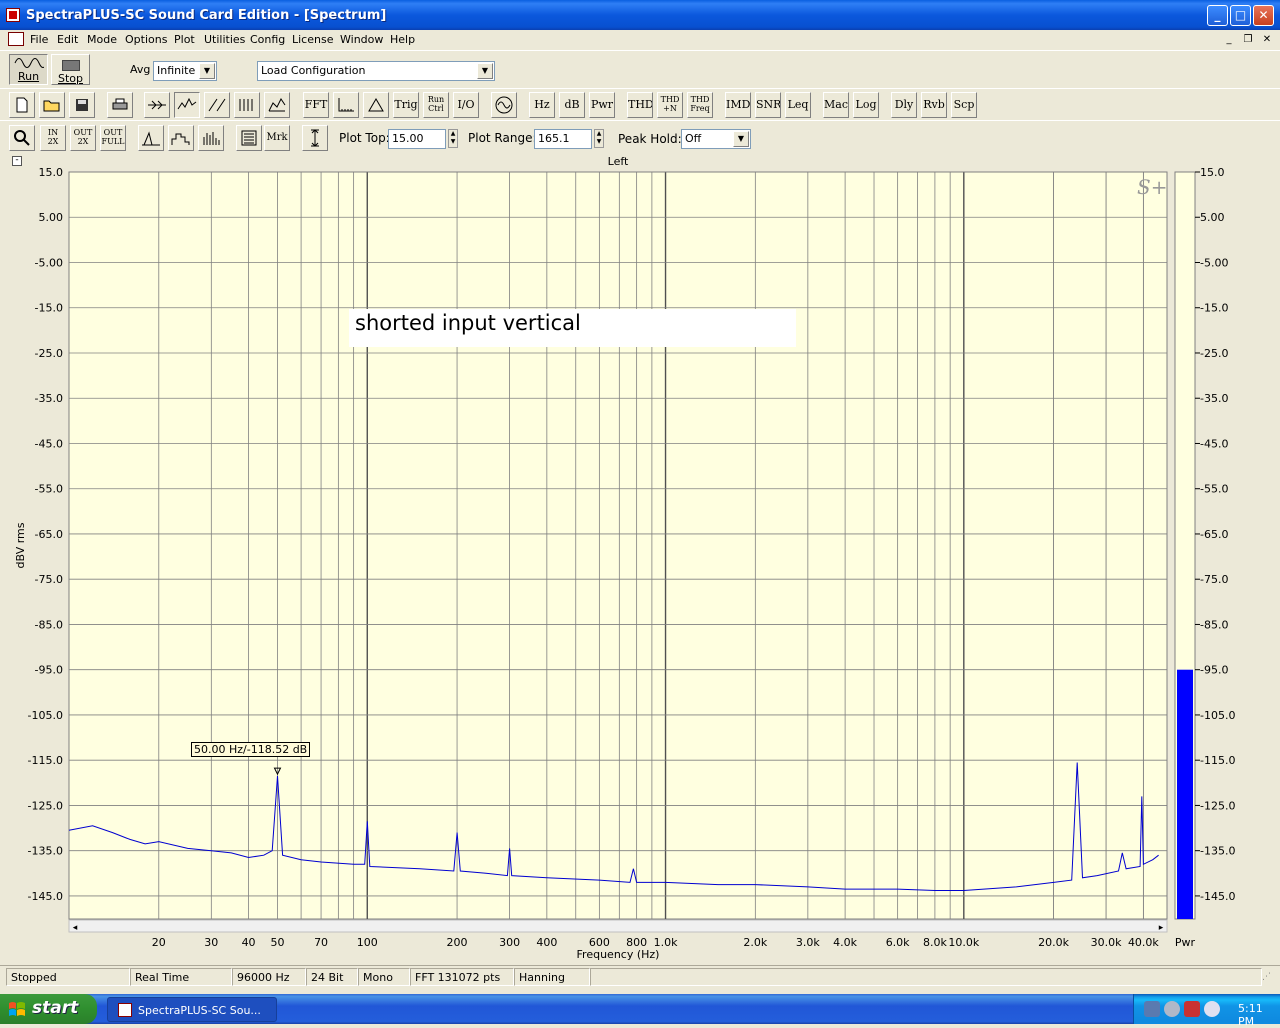  I want to click on close-button: ✕, so click(1263, 15).